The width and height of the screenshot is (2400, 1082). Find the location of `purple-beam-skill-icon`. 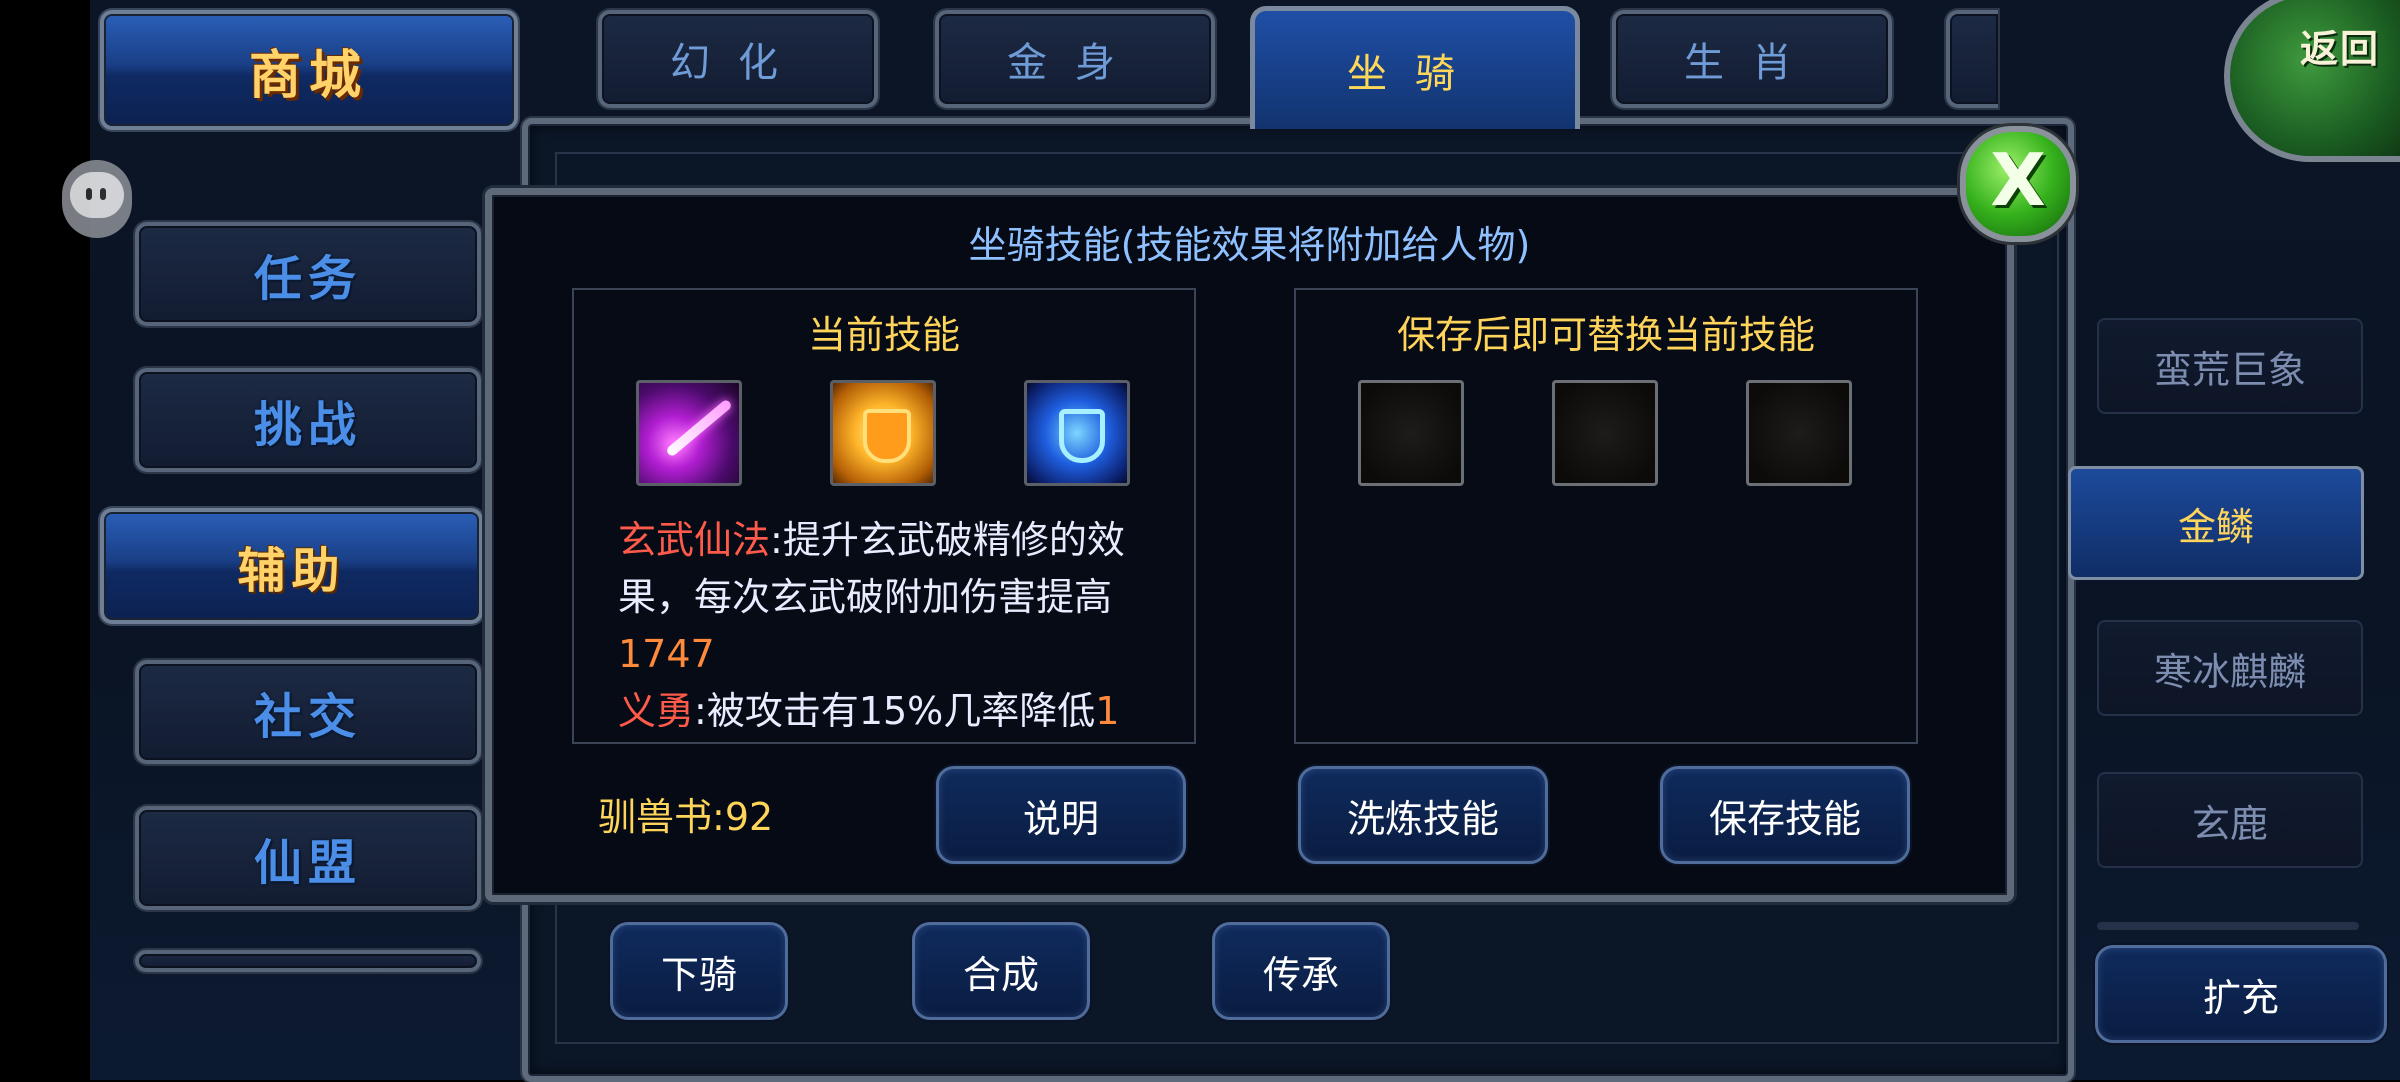

purple-beam-skill-icon is located at coordinates (689, 433).